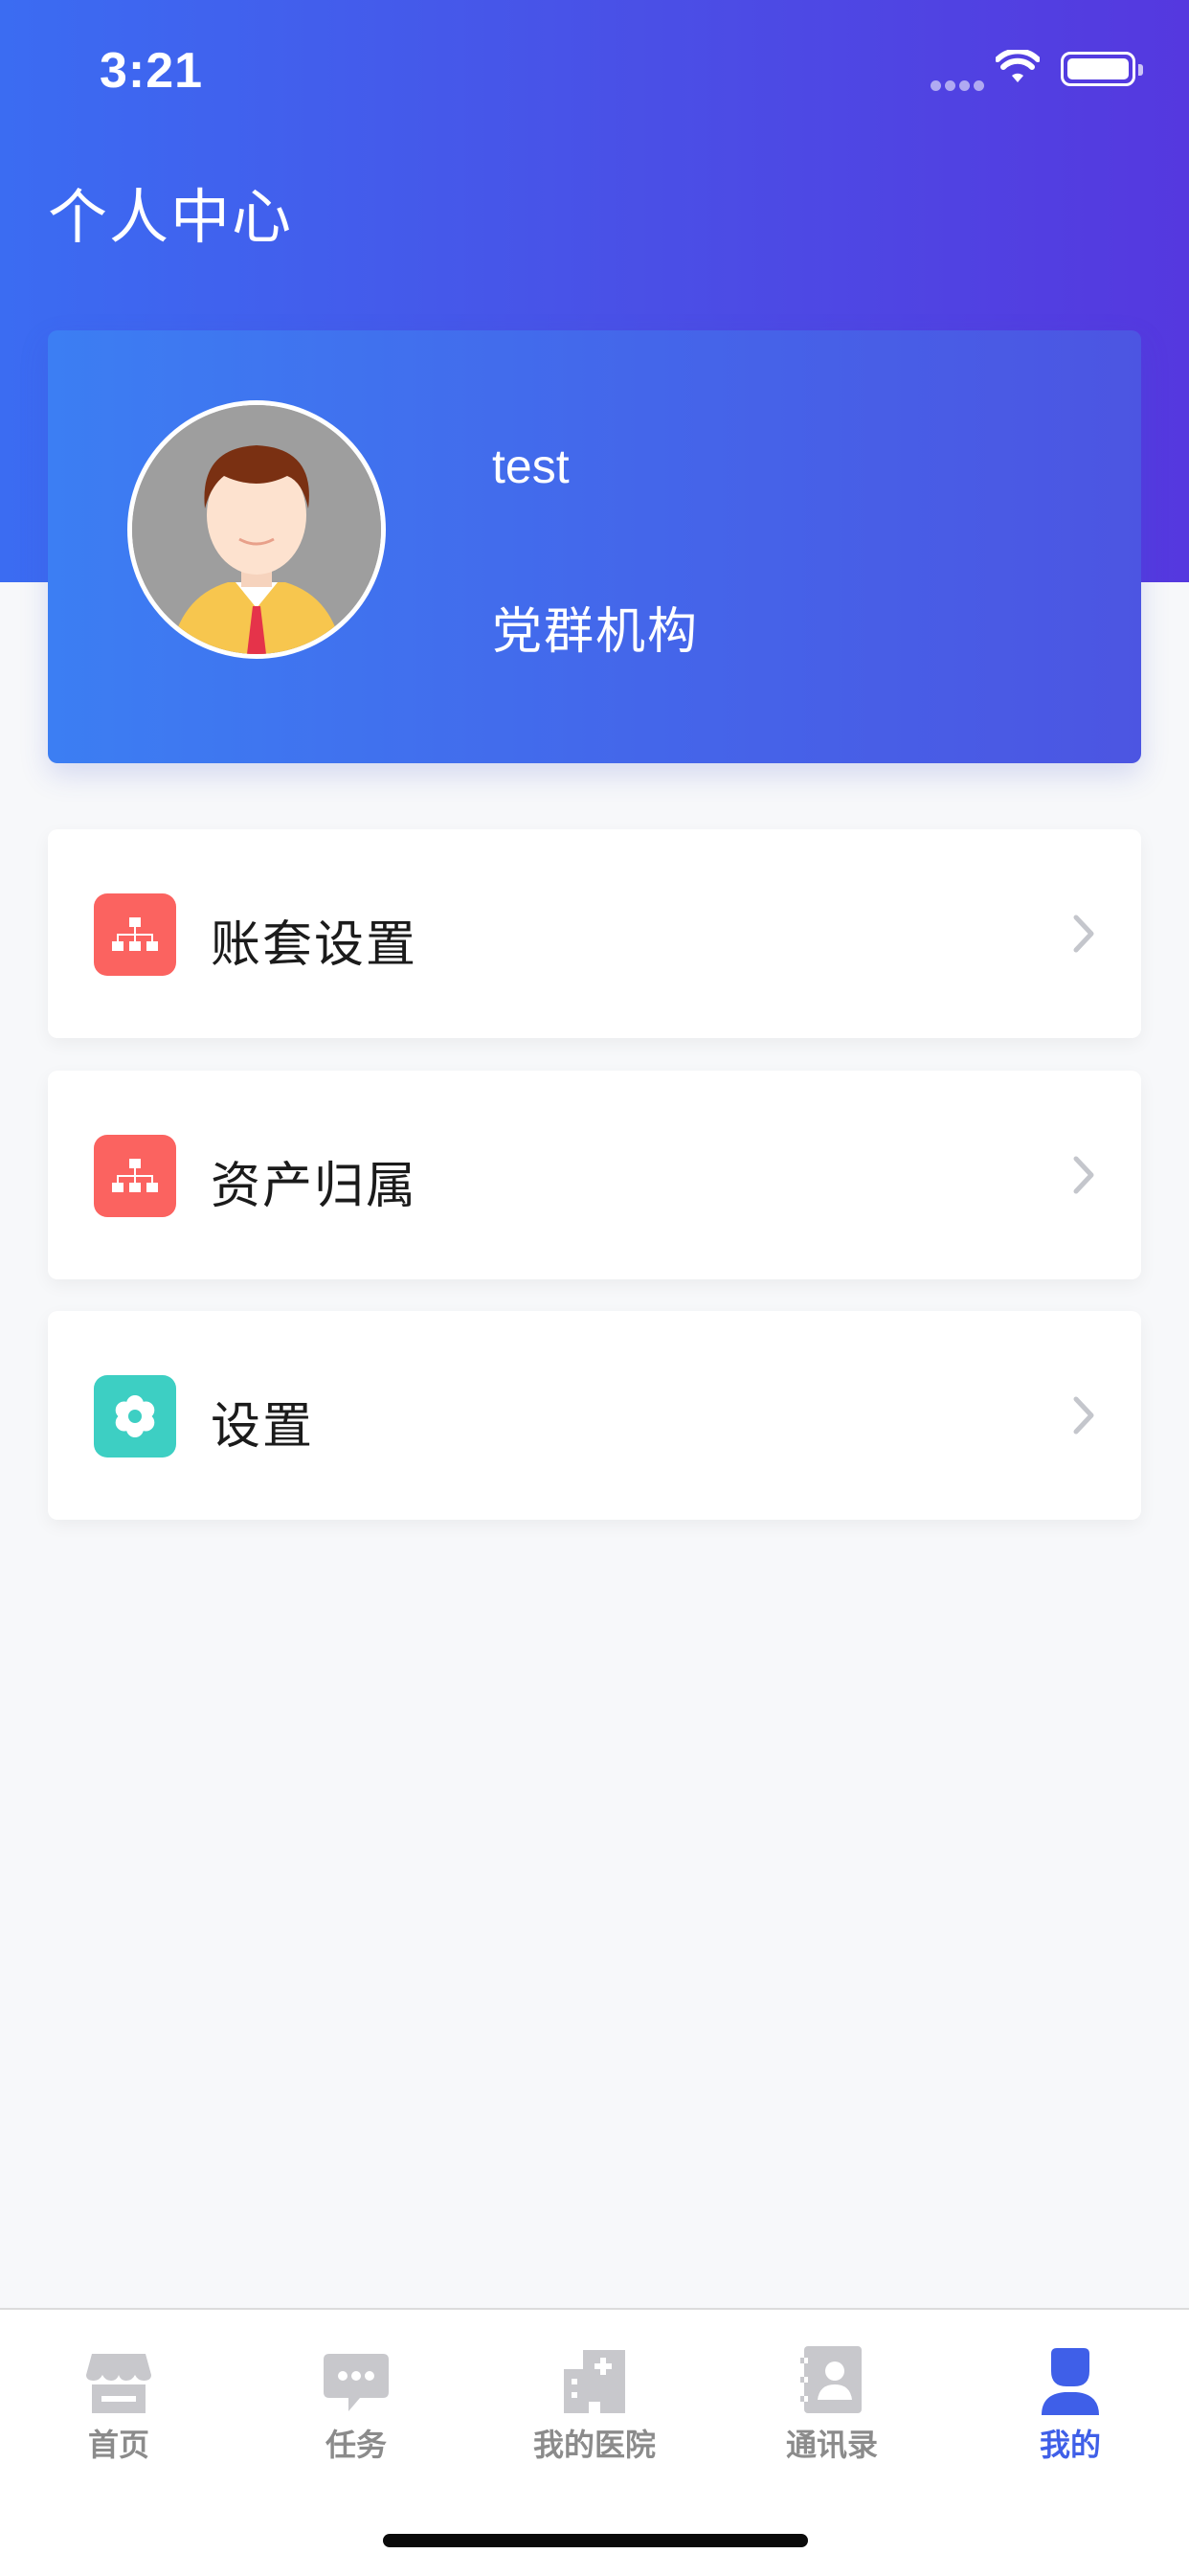 This screenshot has width=1189, height=2576. What do you see at coordinates (314, 1186) in the screenshot?
I see `menu-item-label: 资产归属` at bounding box center [314, 1186].